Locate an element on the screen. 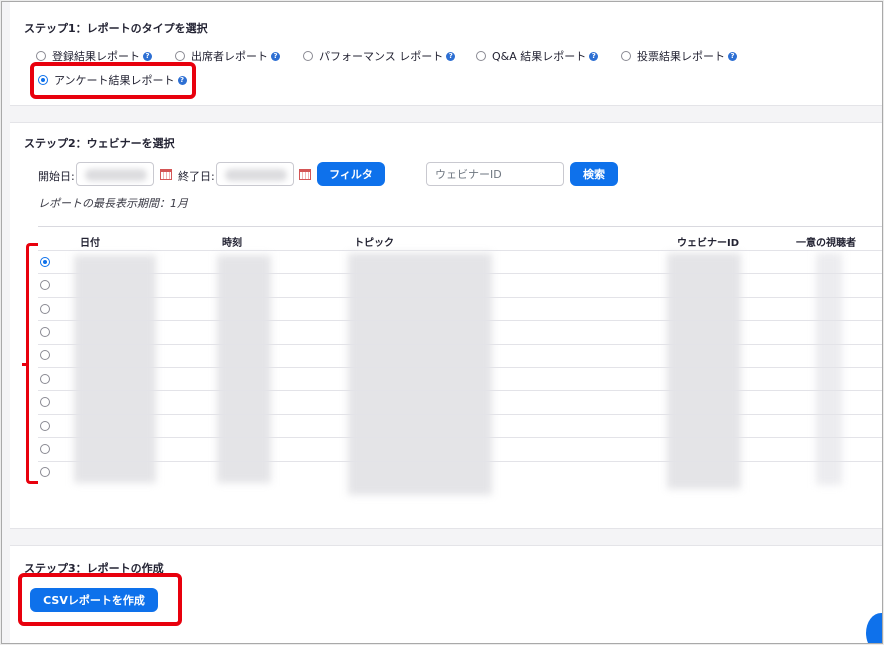 Image resolution: width=884 pixels, height=645 pixels. report-type-qa: Q&A 結果レポート ? is located at coordinates (537, 56).